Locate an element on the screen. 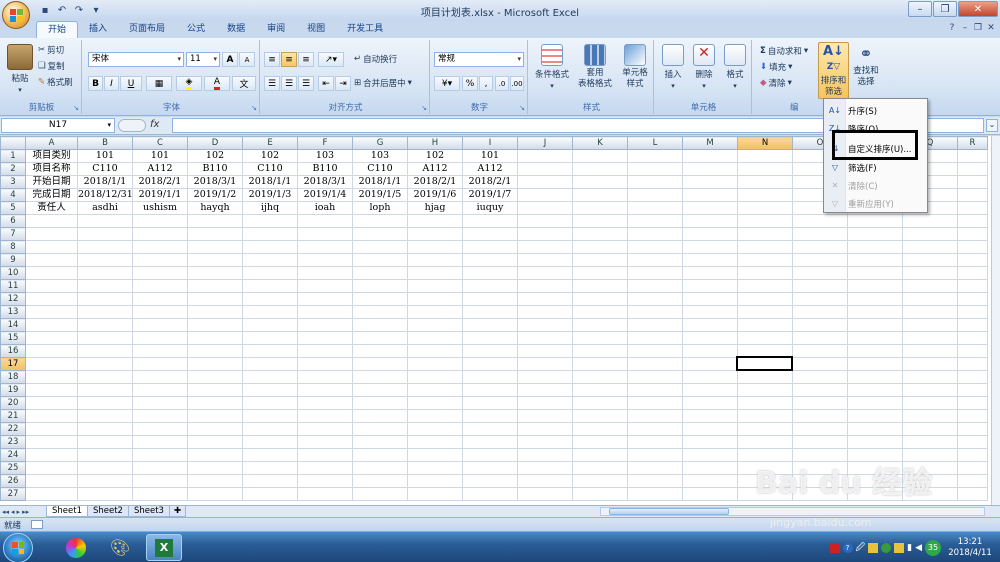  menu-item-0: A↓ 升序(S) is located at coordinates (875, 110).